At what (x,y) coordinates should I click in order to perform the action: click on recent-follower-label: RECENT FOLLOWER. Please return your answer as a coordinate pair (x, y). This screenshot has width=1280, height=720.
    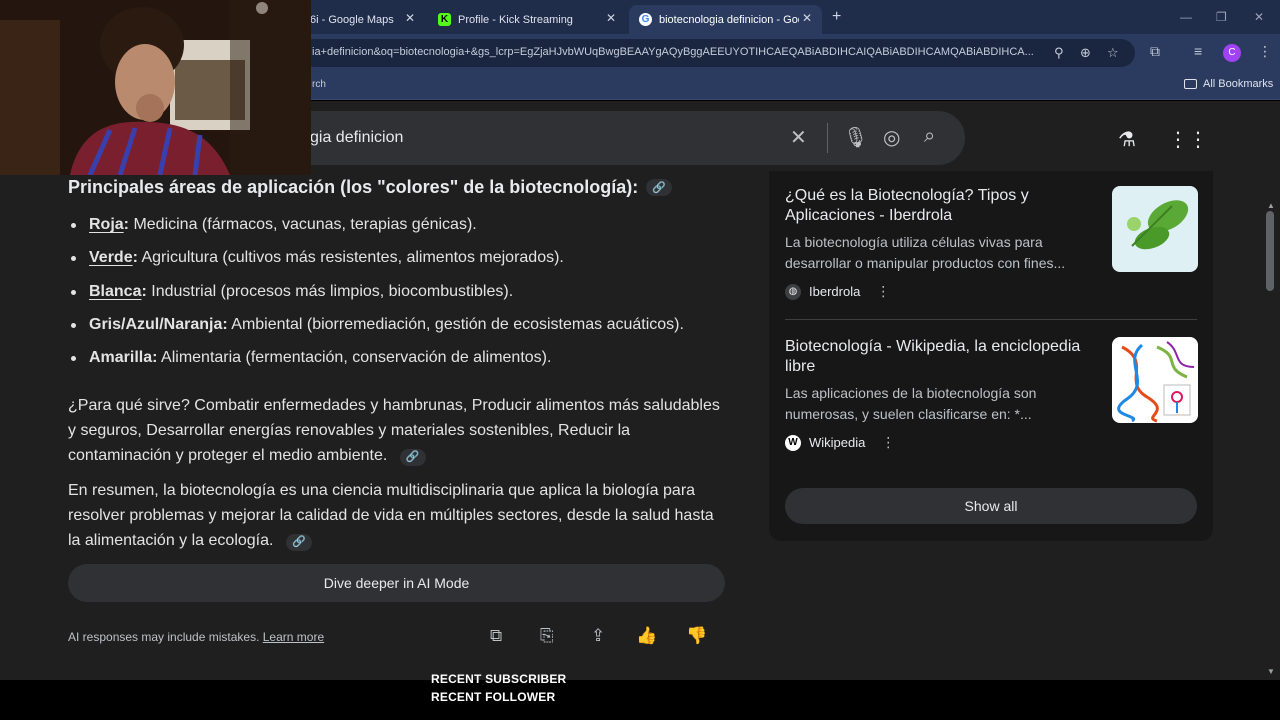
    Looking at the image, I should click on (493, 697).